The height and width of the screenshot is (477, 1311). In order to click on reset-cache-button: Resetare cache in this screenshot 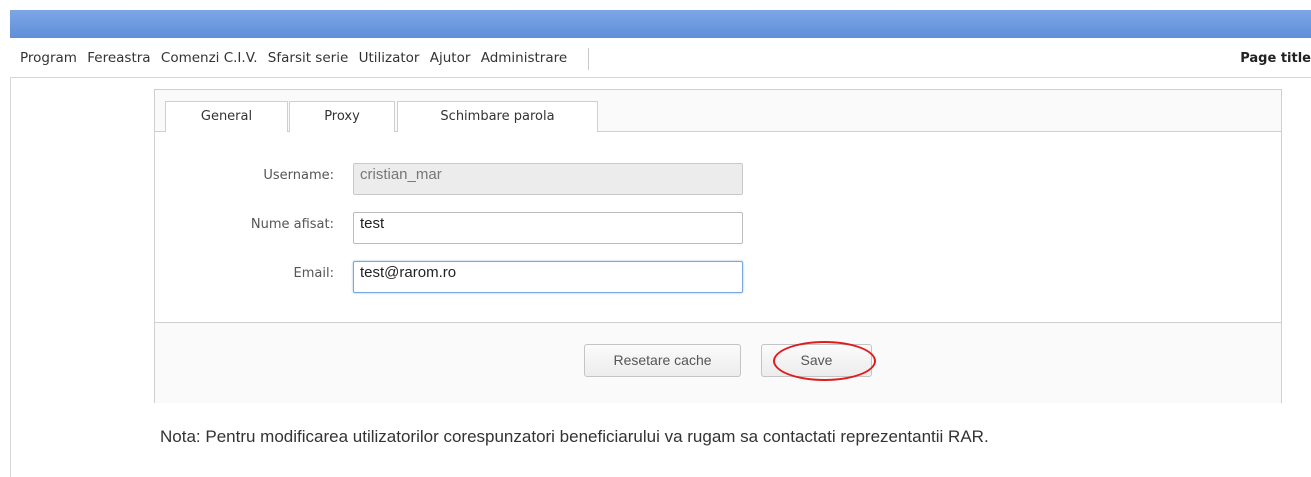, I will do `click(662, 360)`.